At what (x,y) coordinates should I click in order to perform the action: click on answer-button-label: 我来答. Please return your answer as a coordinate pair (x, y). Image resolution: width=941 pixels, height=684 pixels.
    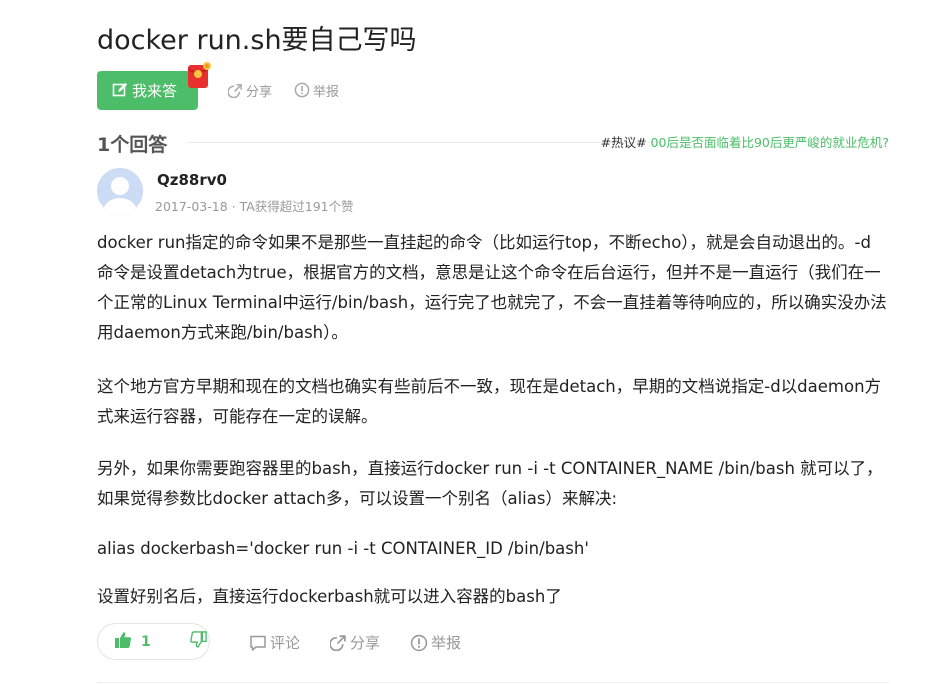
    Looking at the image, I should click on (154, 90).